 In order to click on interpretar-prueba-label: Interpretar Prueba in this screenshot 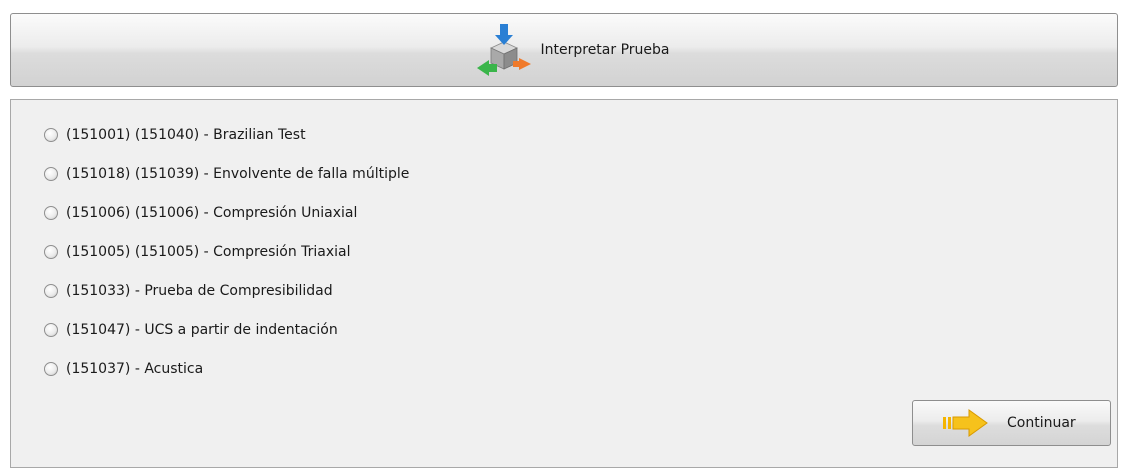, I will do `click(605, 50)`.